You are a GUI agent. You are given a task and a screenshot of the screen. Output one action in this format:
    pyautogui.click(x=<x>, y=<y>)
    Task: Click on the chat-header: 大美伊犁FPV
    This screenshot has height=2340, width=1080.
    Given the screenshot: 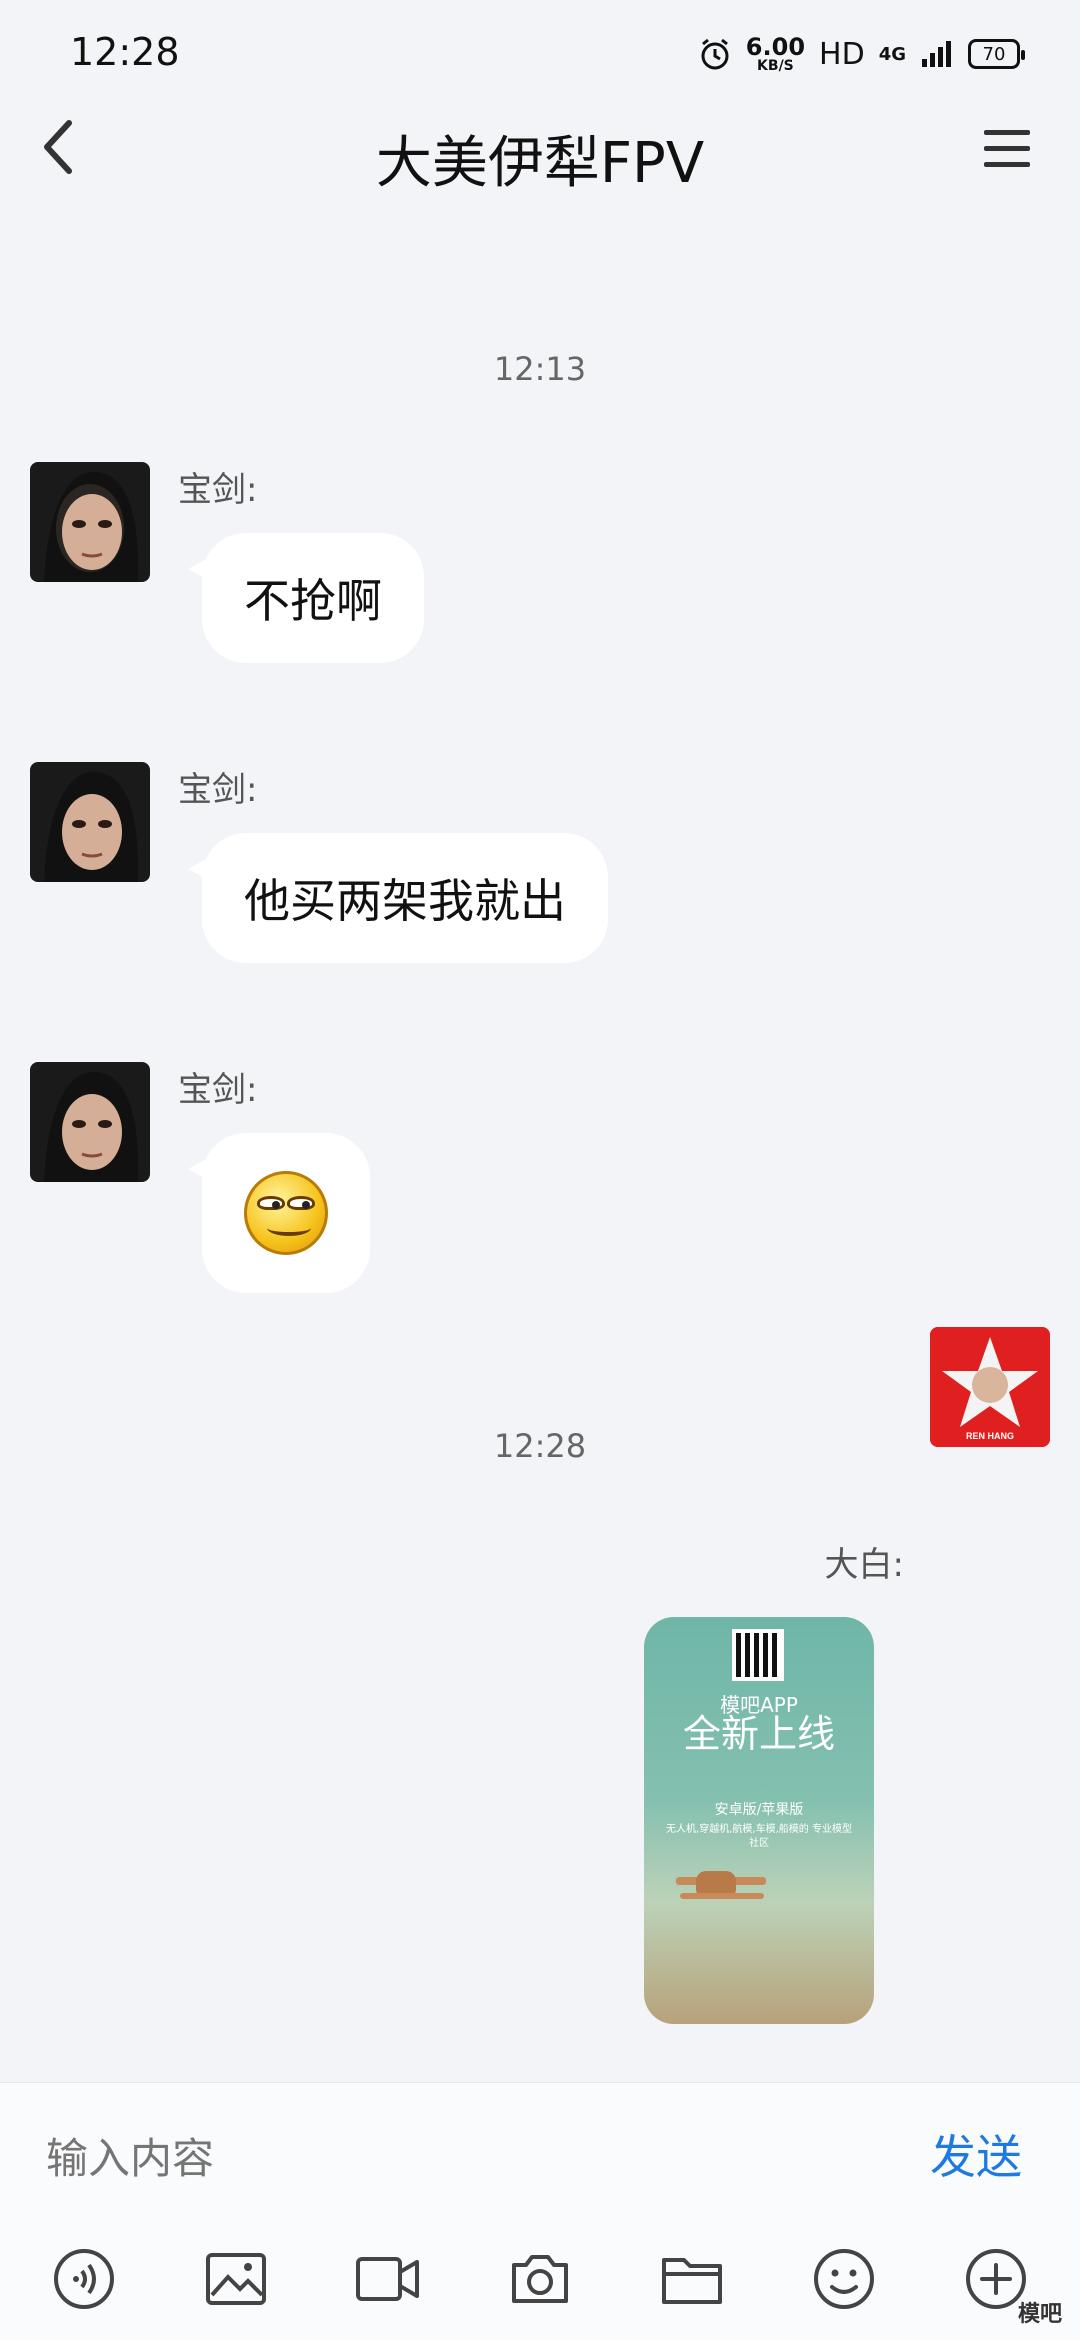 What is the action you would take?
    pyautogui.click(x=540, y=150)
    